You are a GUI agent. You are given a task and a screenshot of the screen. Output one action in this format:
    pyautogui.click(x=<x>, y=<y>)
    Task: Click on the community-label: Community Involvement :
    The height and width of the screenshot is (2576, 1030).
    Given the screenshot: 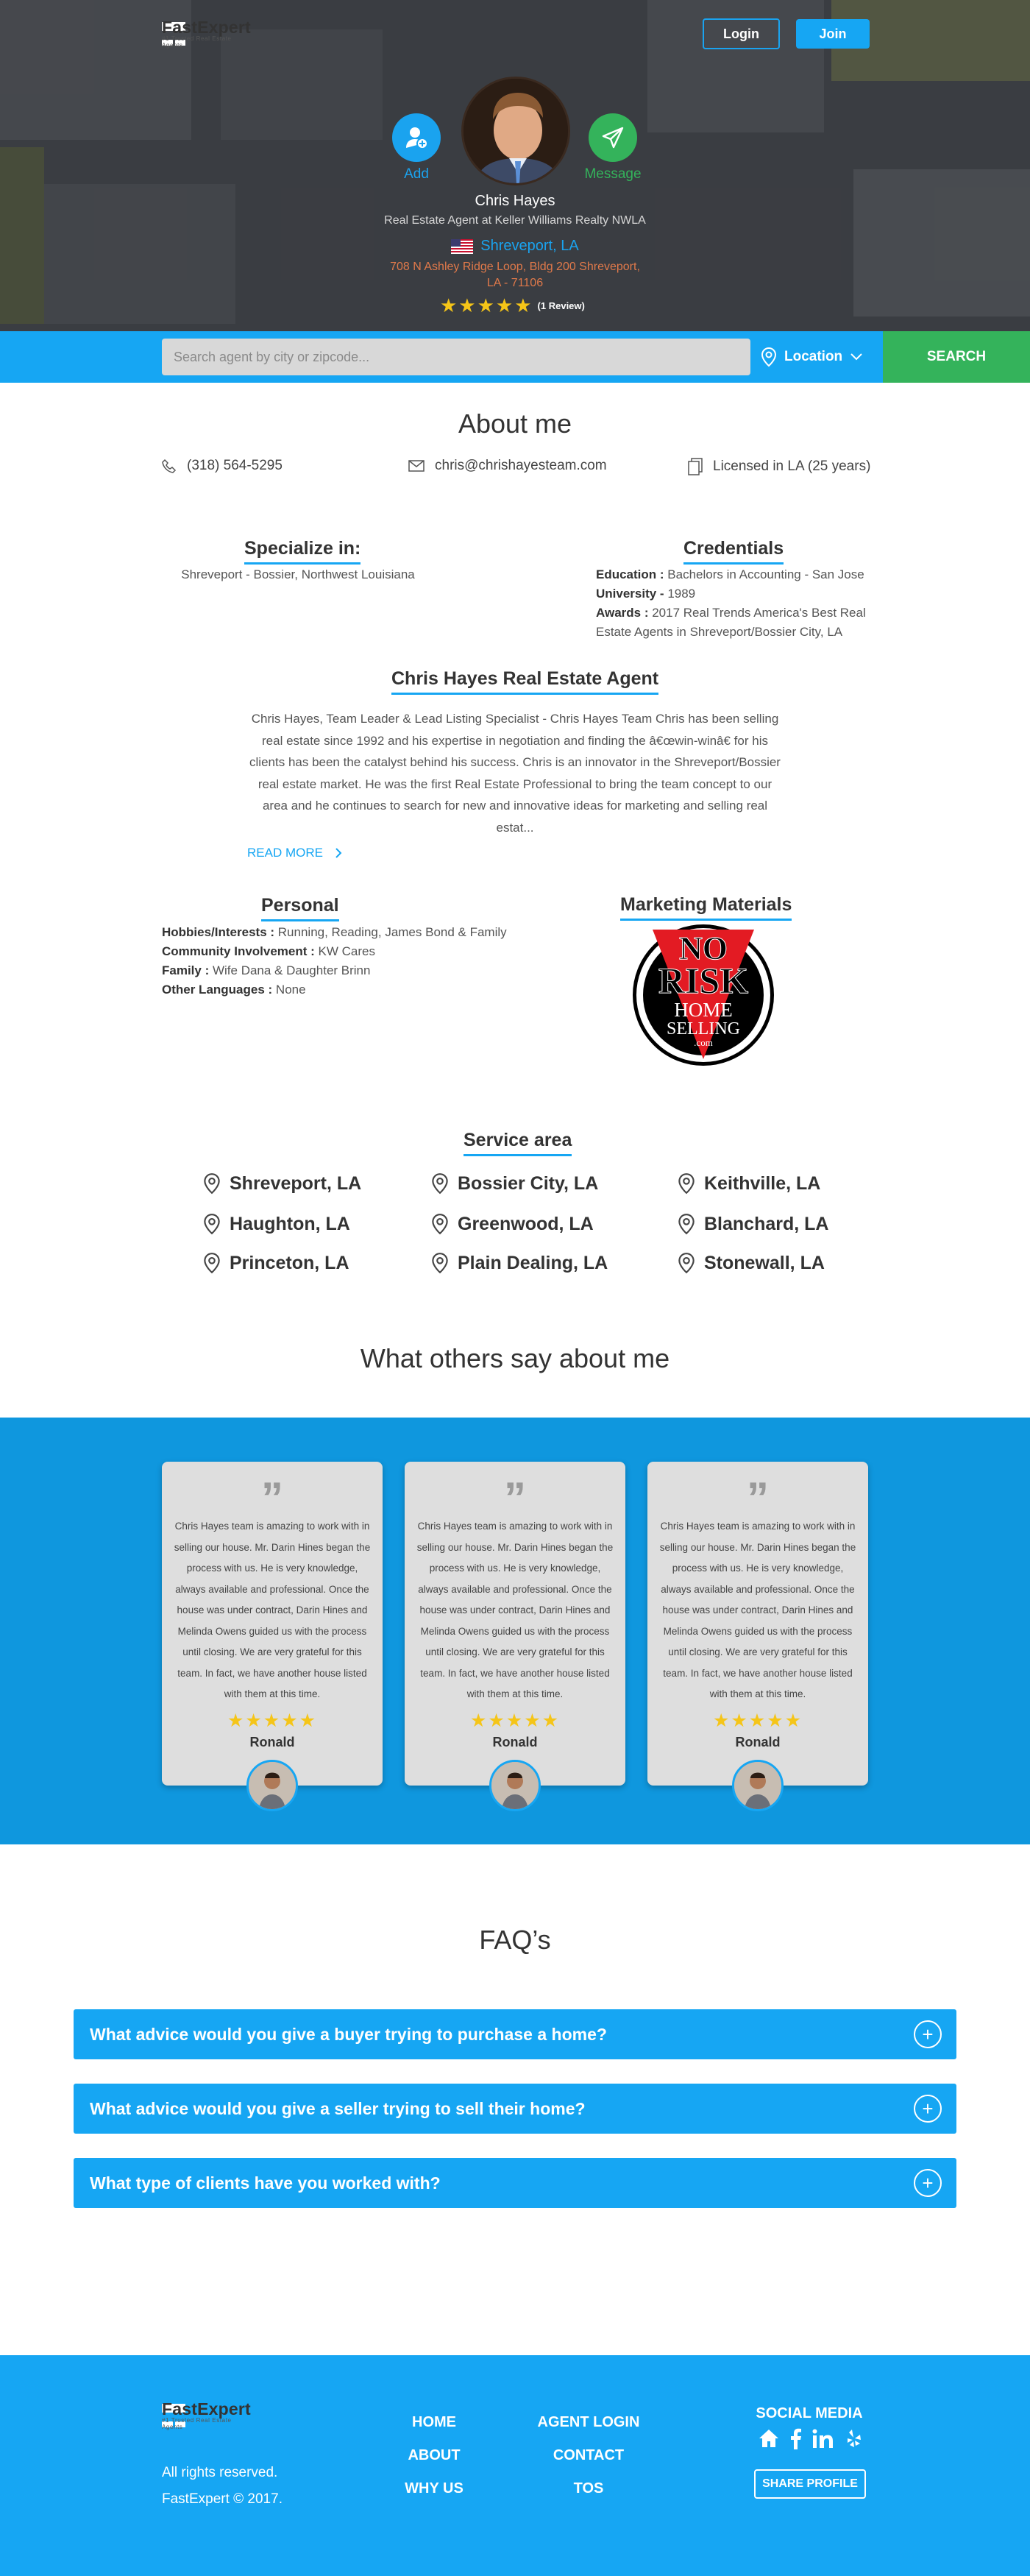 What is the action you would take?
    pyautogui.click(x=239, y=951)
    